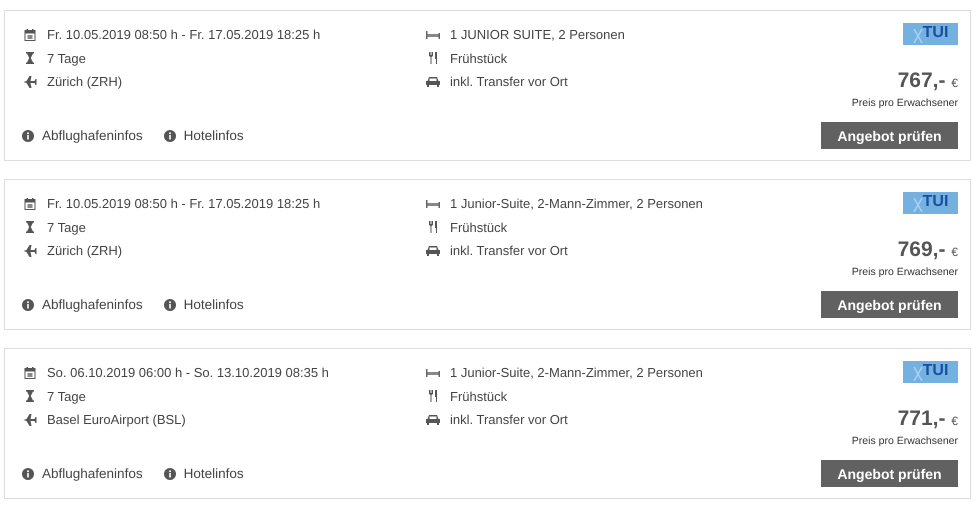 This screenshot has height=510, width=976. I want to click on departure-airport: Basel EuroAirport (BSL), so click(116, 420).